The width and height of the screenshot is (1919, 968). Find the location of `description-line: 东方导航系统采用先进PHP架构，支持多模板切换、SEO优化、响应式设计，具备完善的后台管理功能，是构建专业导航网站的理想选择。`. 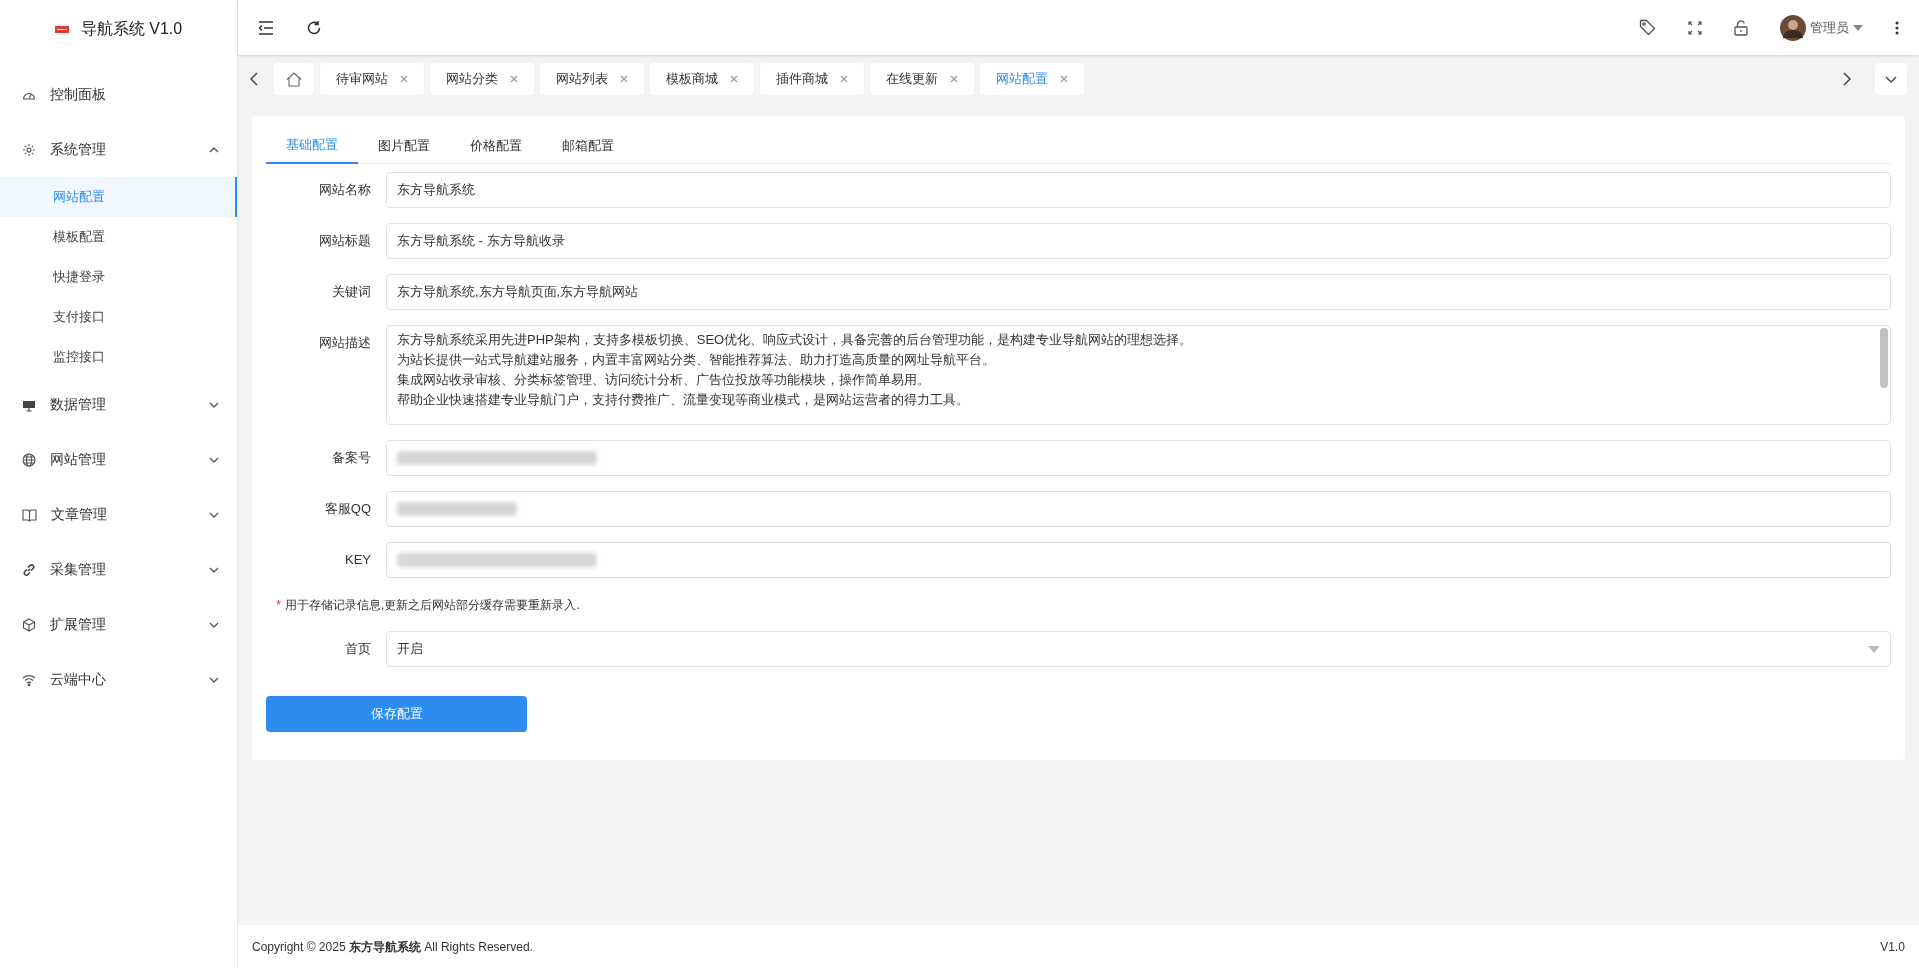

description-line: 东方导航系统采用先进PHP架构，支持多模板切换、SEO优化、响应式设计，具备完善的后台管理功能，是构建专业导航网站的理想选择。 is located at coordinates (795, 340).